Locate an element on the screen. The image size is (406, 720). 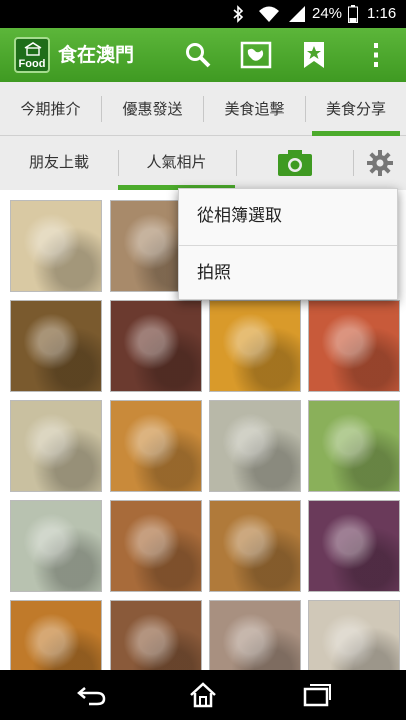
clock: 1:16 is located at coordinates (382, 13).